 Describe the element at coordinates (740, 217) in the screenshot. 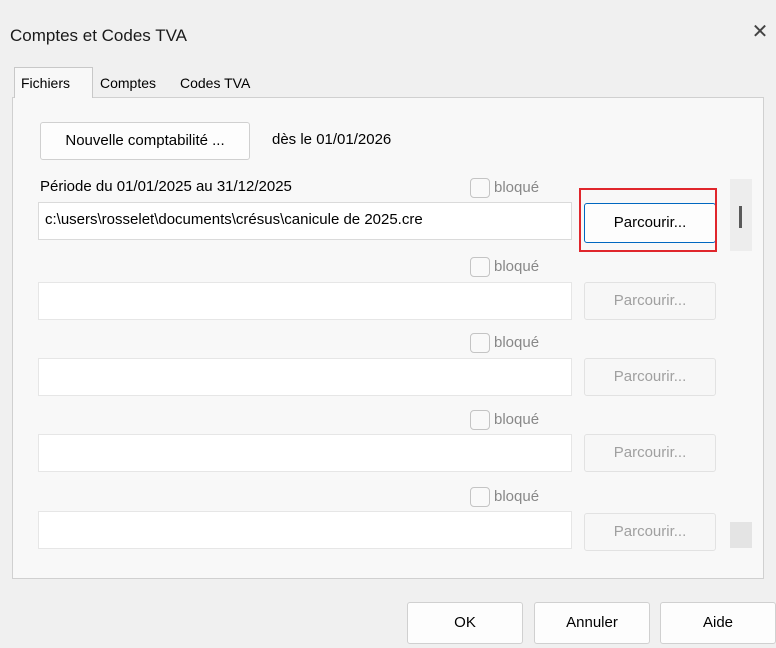

I see `scrollbar-thumb` at that location.